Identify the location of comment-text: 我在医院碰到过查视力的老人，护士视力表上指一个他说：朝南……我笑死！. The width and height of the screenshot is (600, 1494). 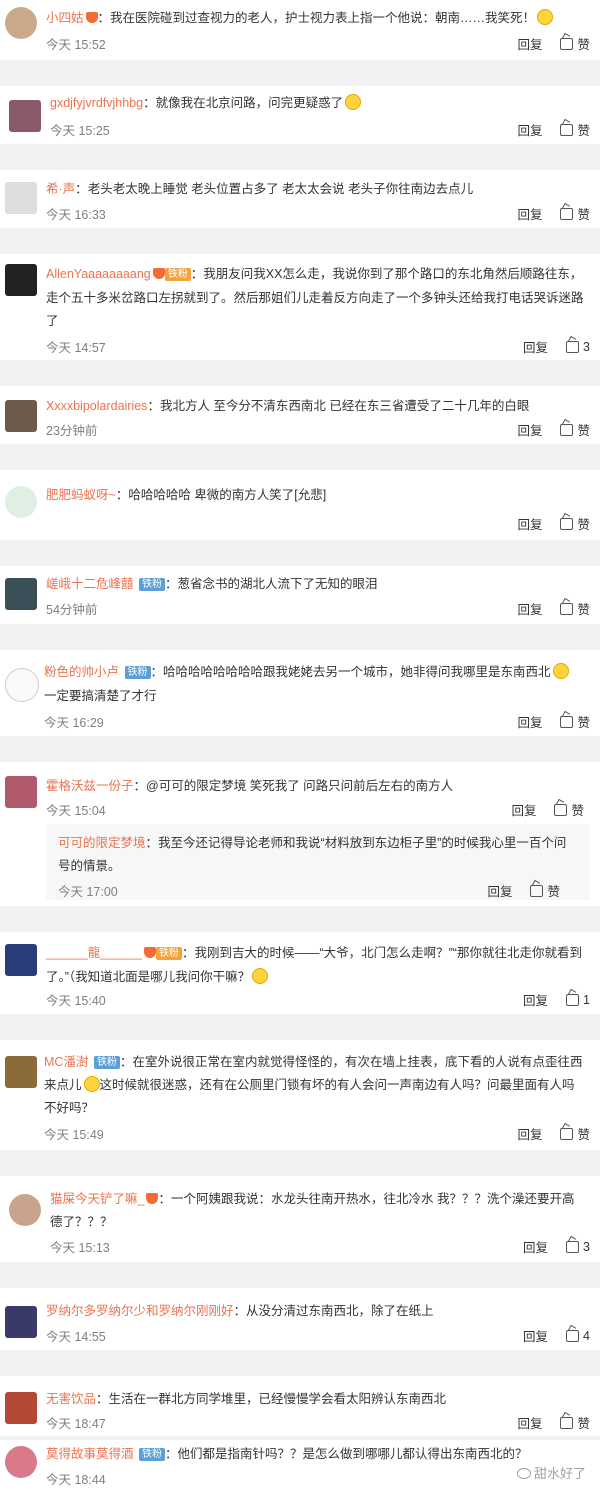
(323, 18).